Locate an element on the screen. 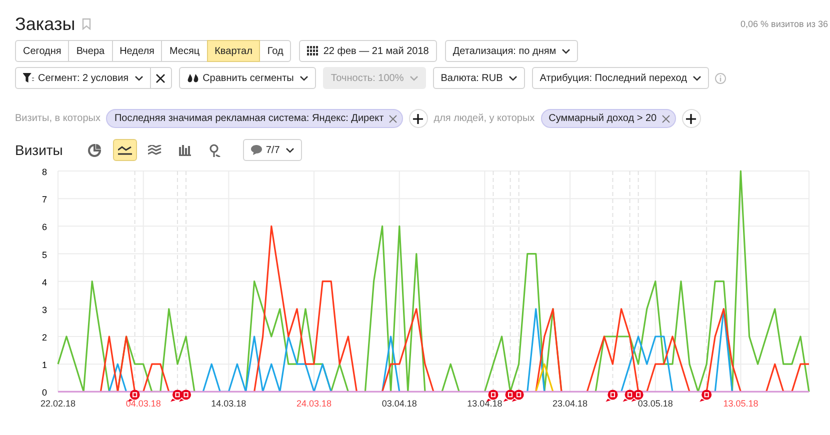 The height and width of the screenshot is (435, 830). dropdown-button: Атрибуция: Последний переход is located at coordinates (620, 78).